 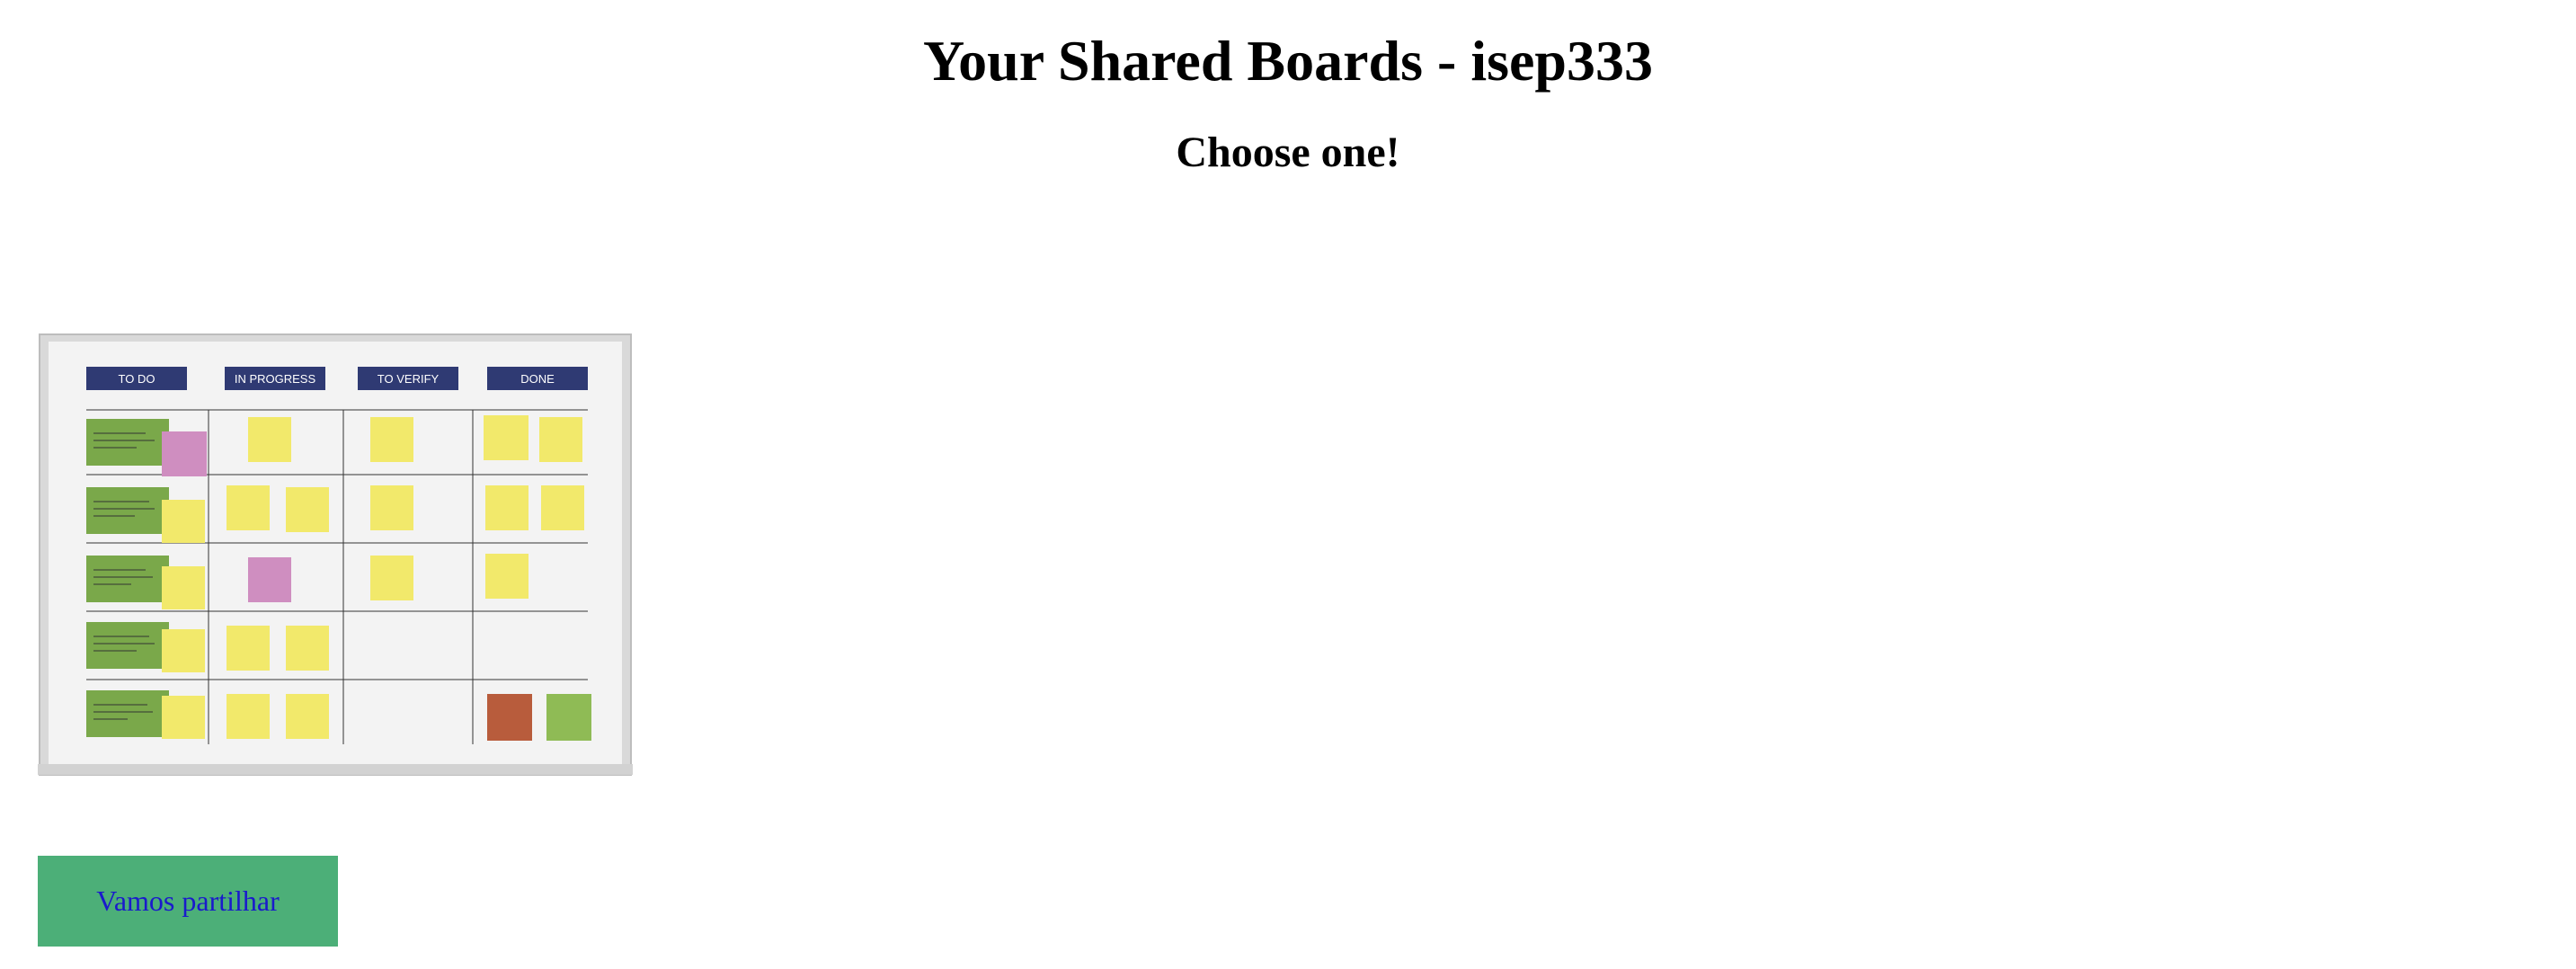 What do you see at coordinates (1288, 152) in the screenshot?
I see `page-subtitle: Choose one!` at bounding box center [1288, 152].